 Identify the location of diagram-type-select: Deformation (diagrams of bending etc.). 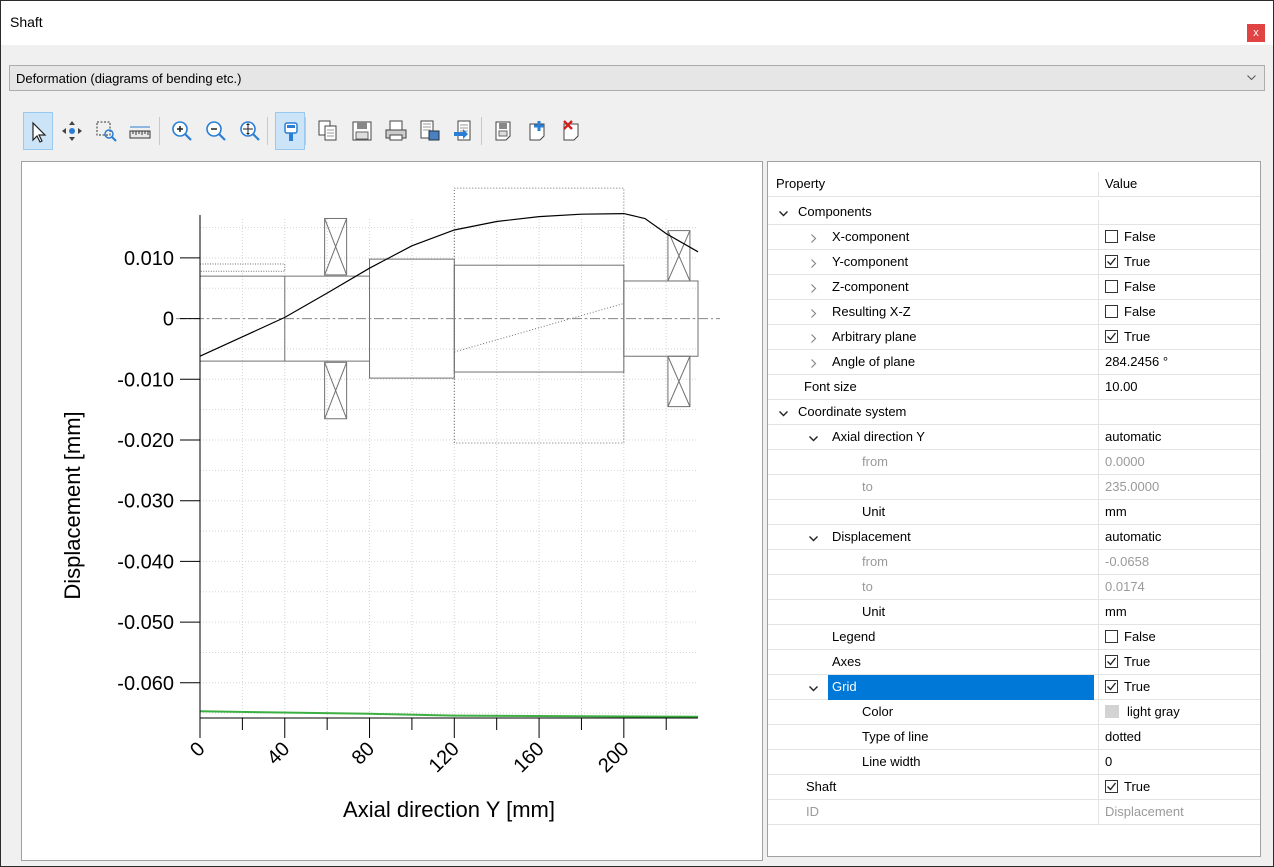
(637, 78).